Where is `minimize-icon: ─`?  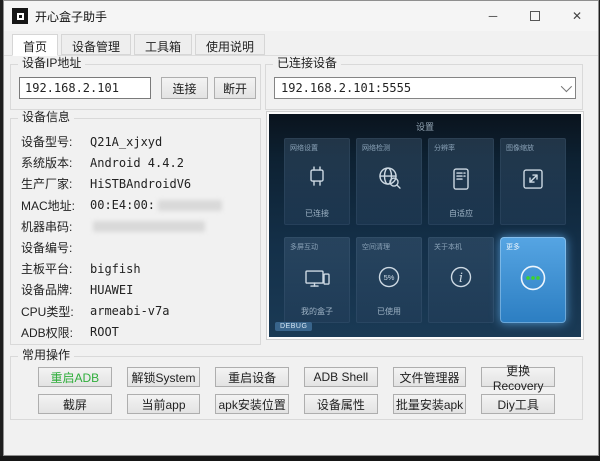
minimize-icon: ─ is located at coordinates (493, 16).